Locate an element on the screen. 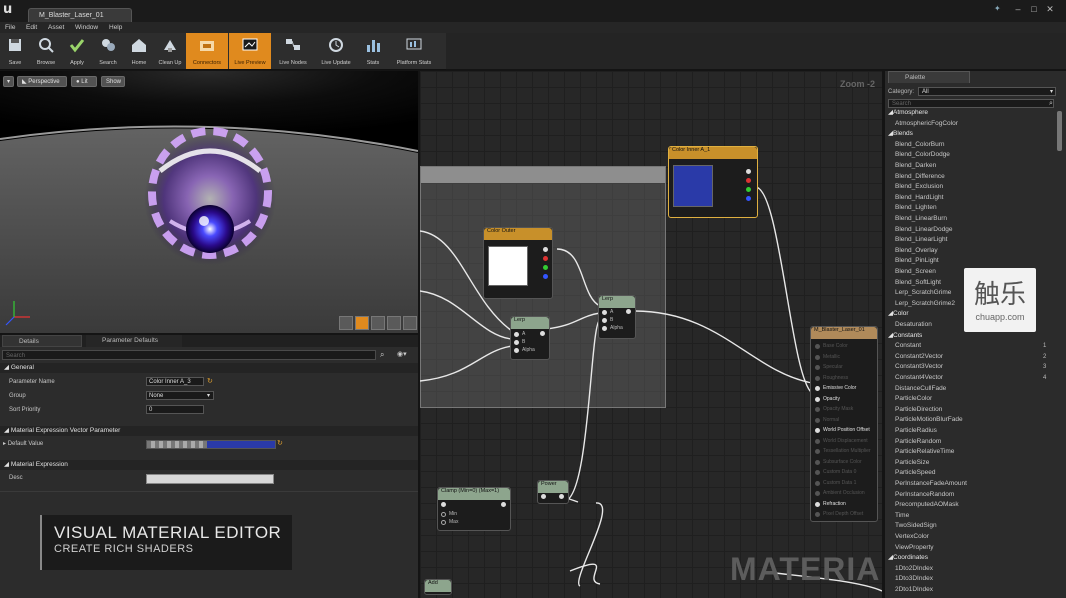  parameter-name-input: Color Inner A_3 is located at coordinates (175, 381).